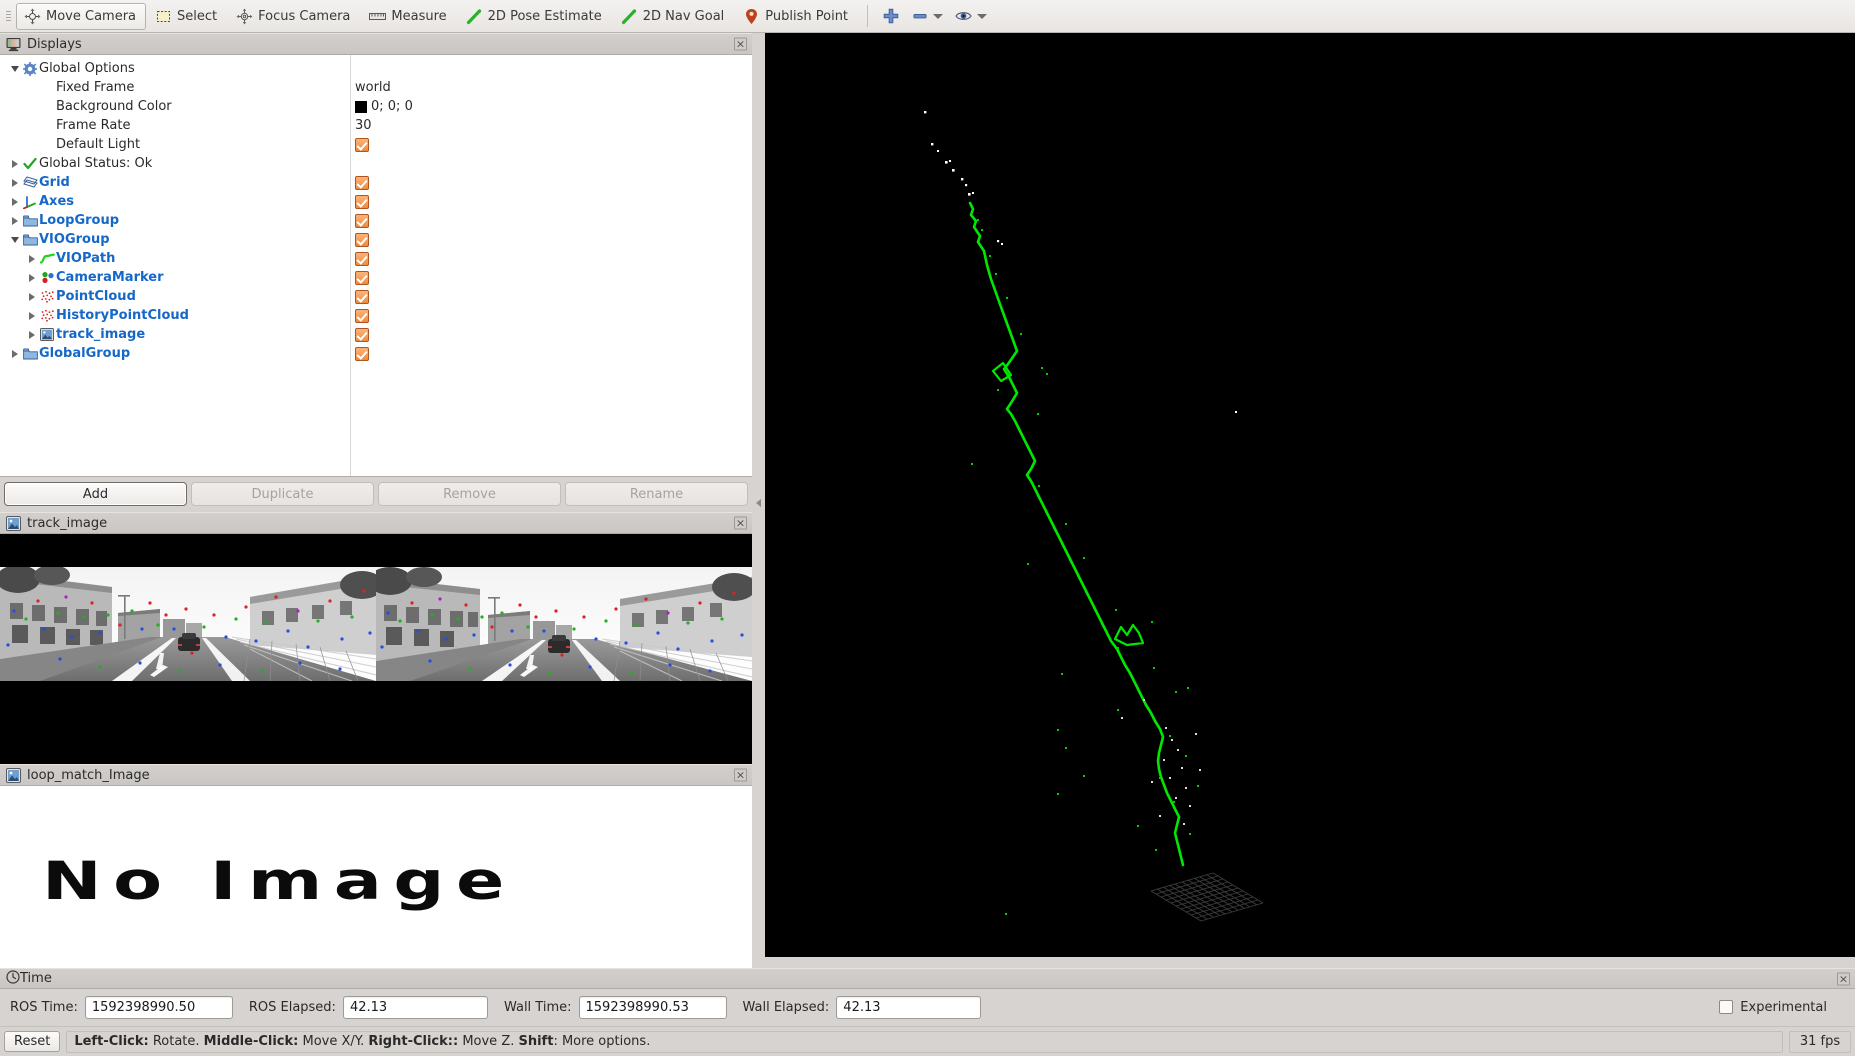  Describe the element at coordinates (376, 144) in the screenshot. I see `display-tree-row: Default Light` at that location.